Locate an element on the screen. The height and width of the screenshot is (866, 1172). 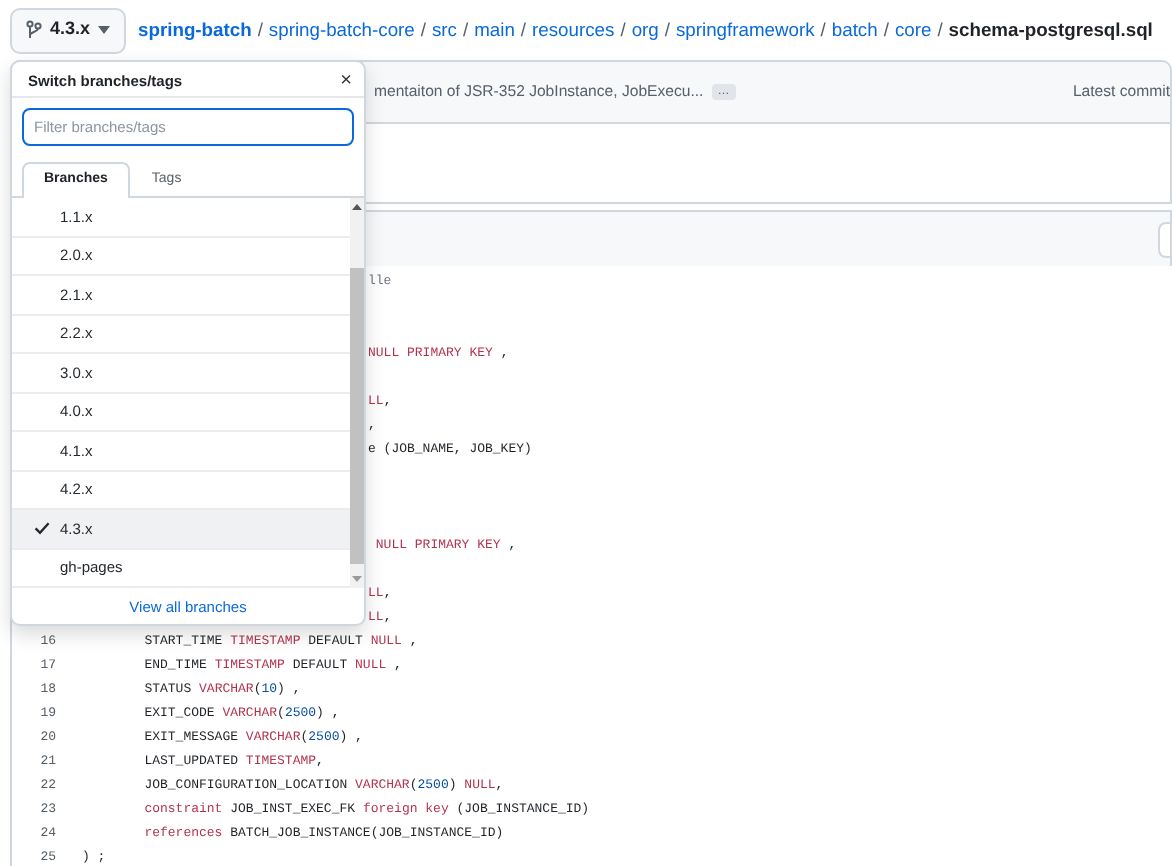
branch-icon is located at coordinates (34, 30).